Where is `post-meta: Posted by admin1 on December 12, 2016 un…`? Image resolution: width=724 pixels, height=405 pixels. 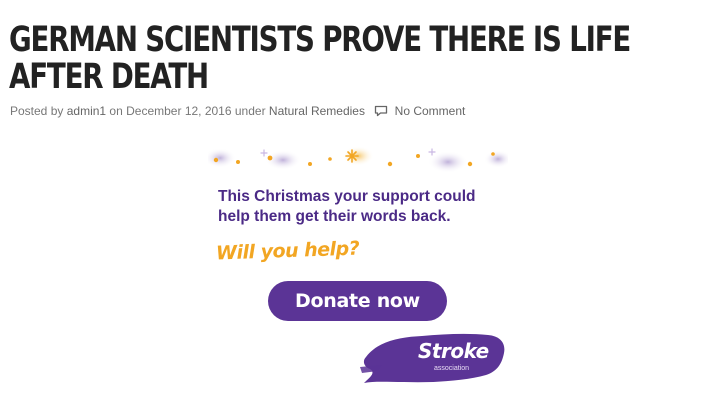
post-meta: Posted by admin1 on December 12, 2016 un… is located at coordinates (237, 111).